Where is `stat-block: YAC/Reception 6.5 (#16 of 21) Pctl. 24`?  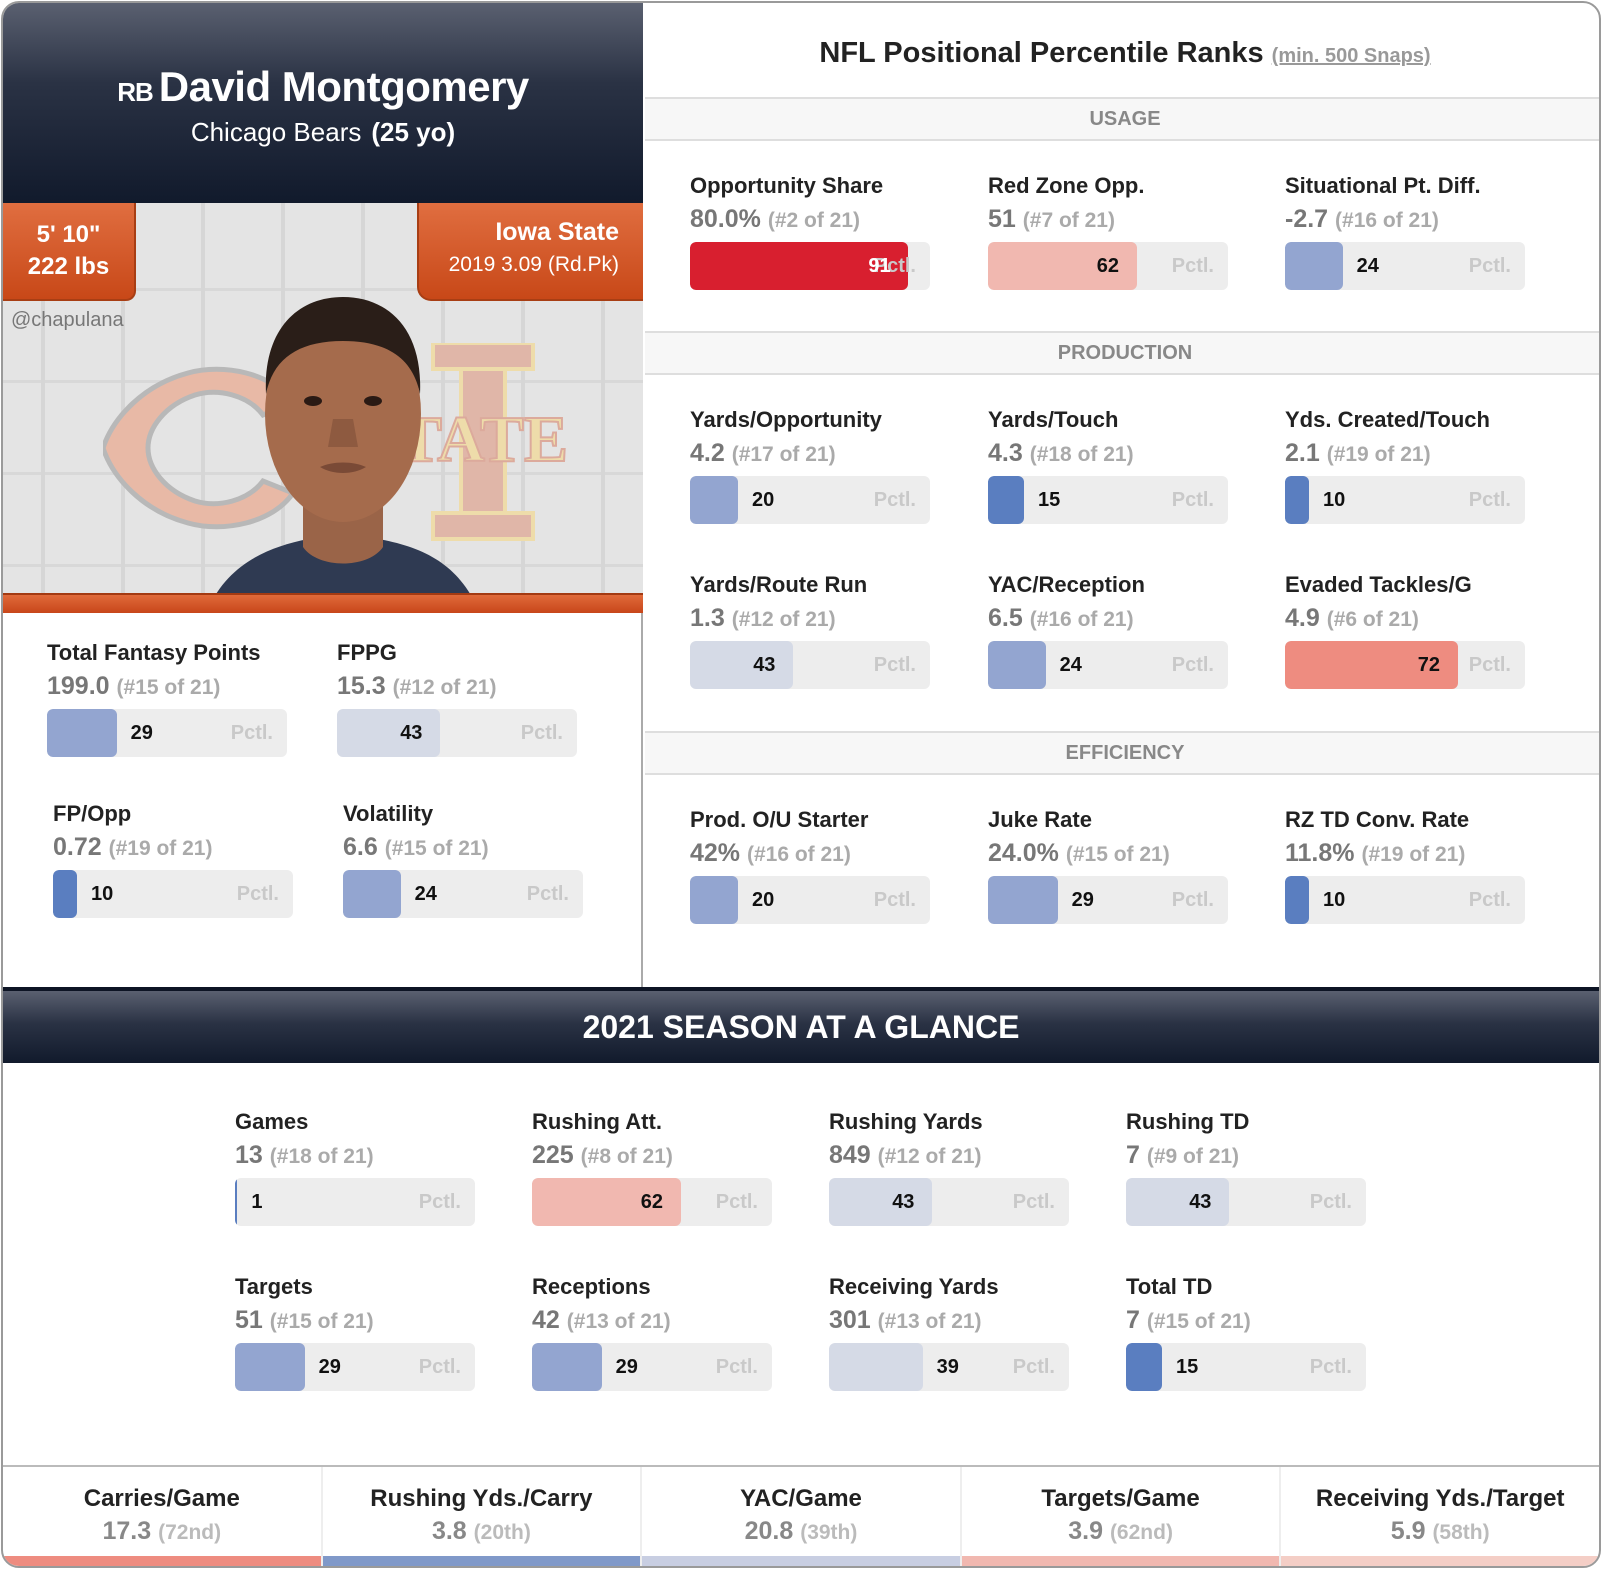 stat-block: YAC/Reception 6.5 (#16 of 21) Pctl. 24 is located at coordinates (1118, 630).